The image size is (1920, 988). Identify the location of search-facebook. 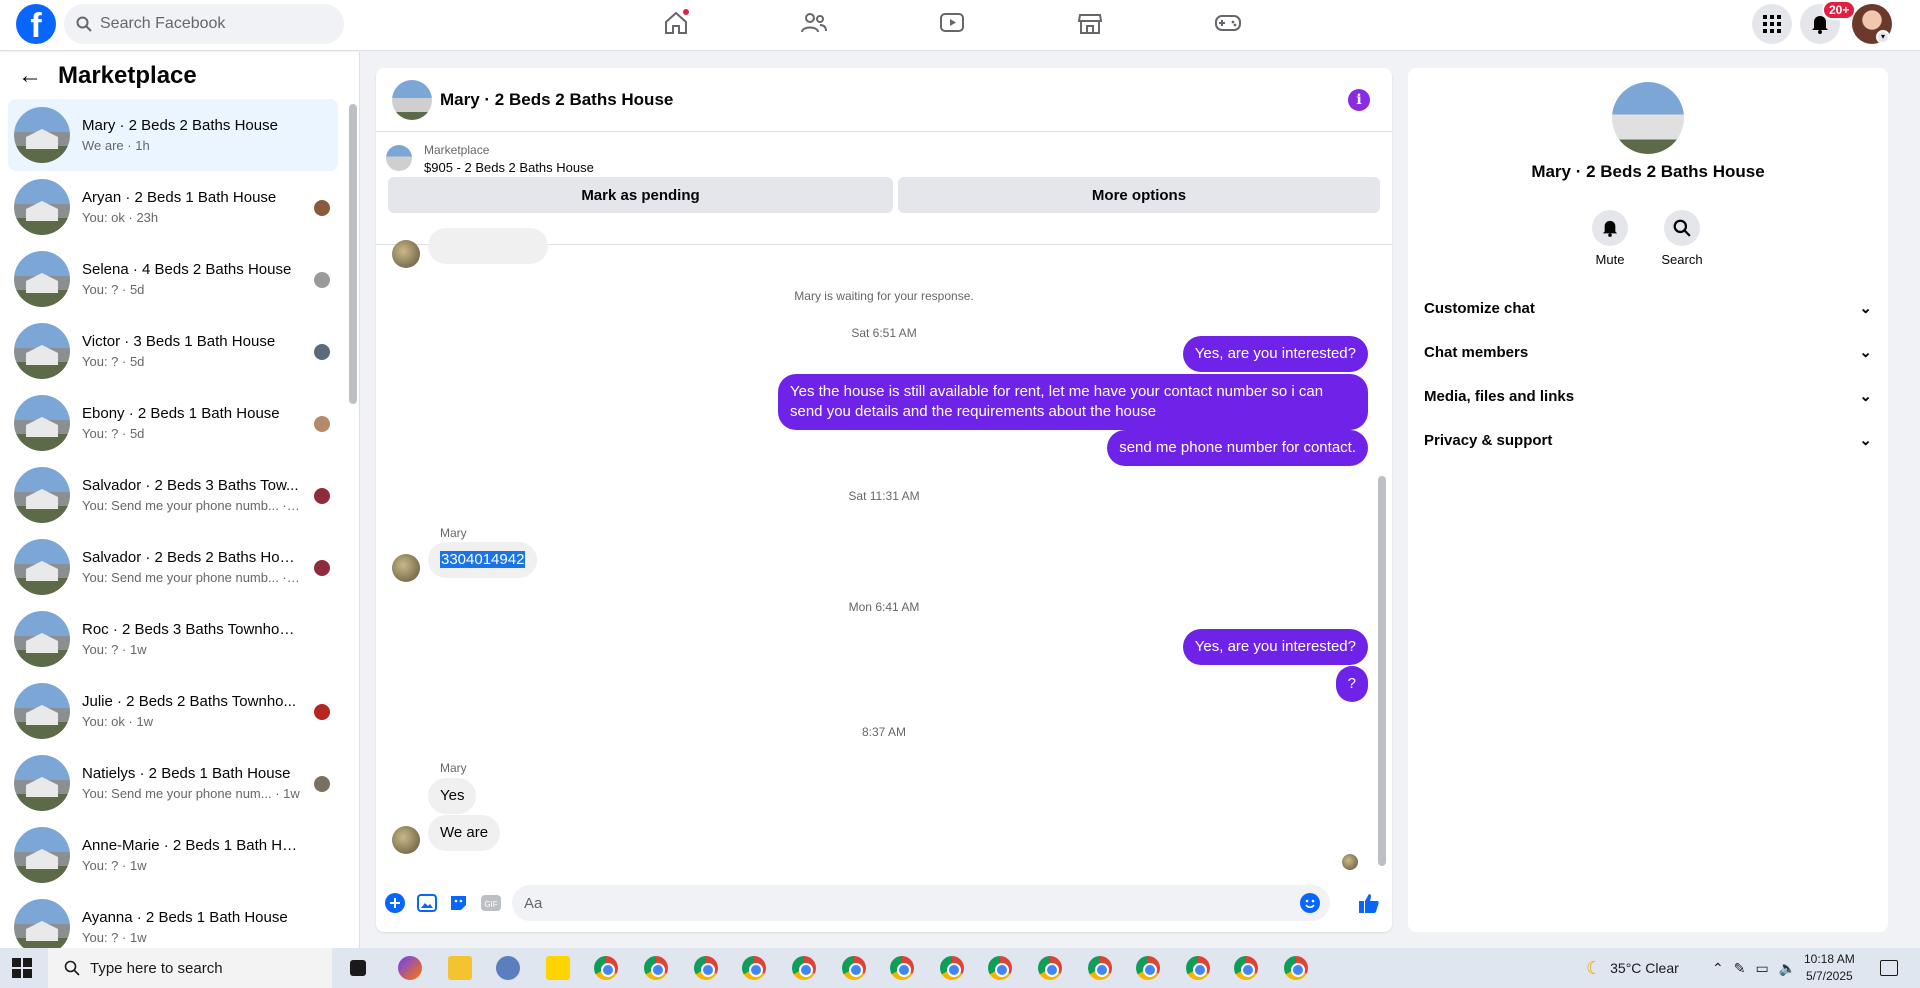
(204, 24).